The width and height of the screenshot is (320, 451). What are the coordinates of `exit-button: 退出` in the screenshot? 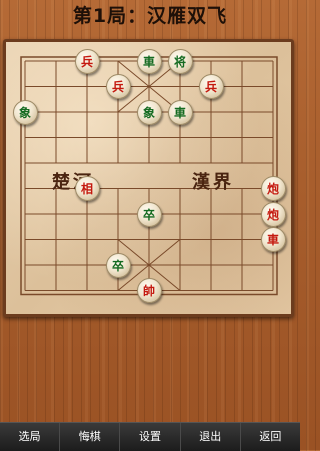 It's located at (211, 437).